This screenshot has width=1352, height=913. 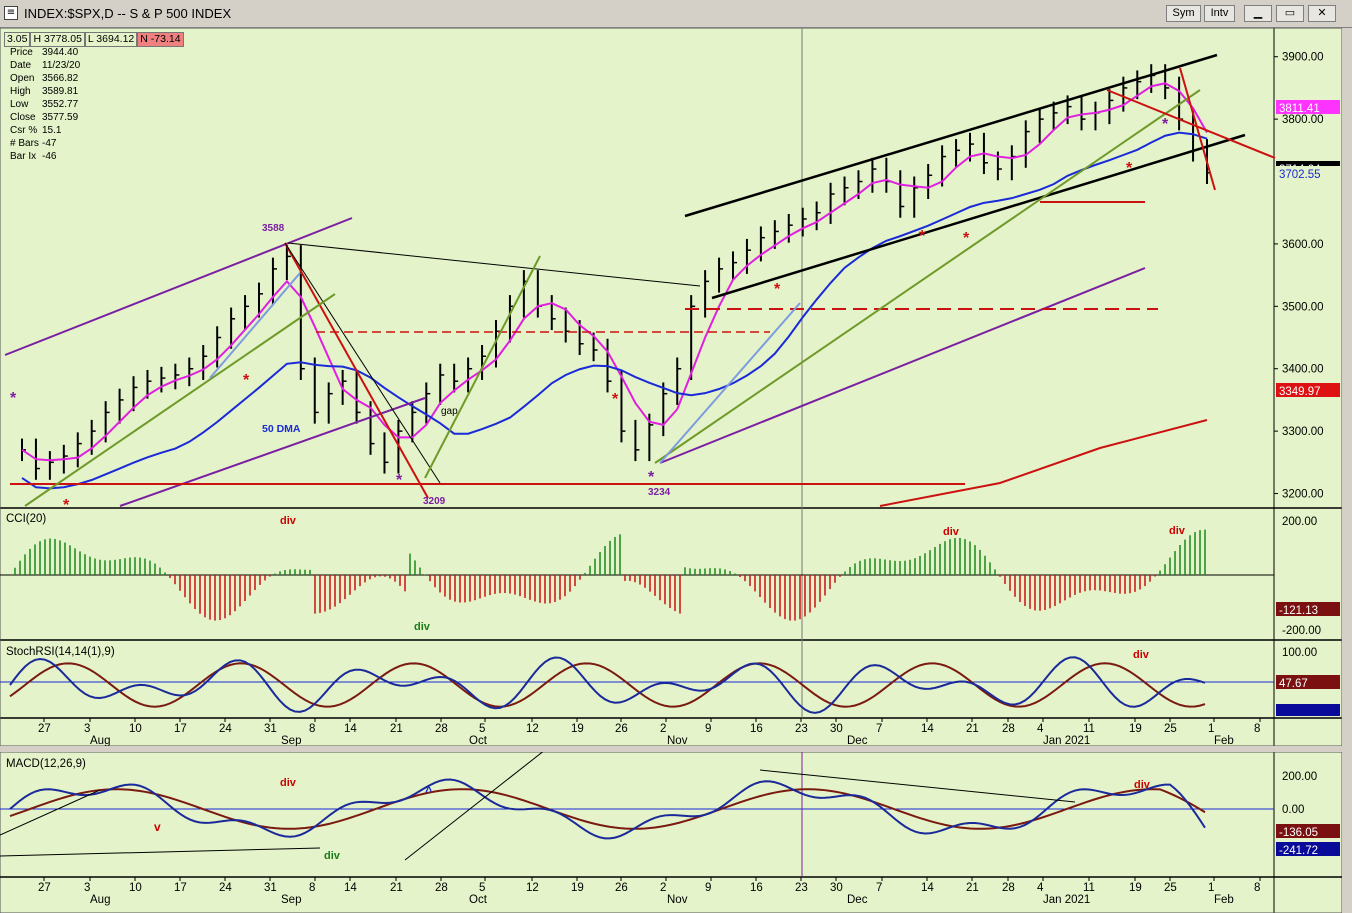 I want to click on interval-button: Intv, so click(x=1219, y=13).